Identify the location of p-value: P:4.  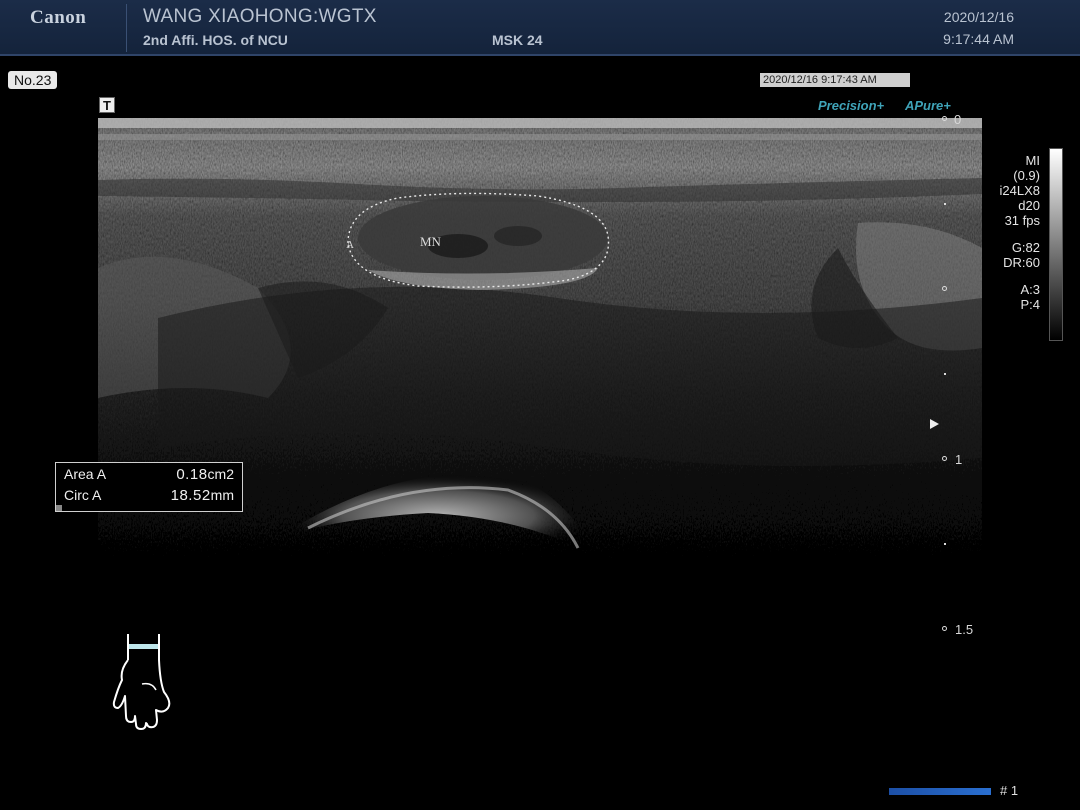
(1030, 304).